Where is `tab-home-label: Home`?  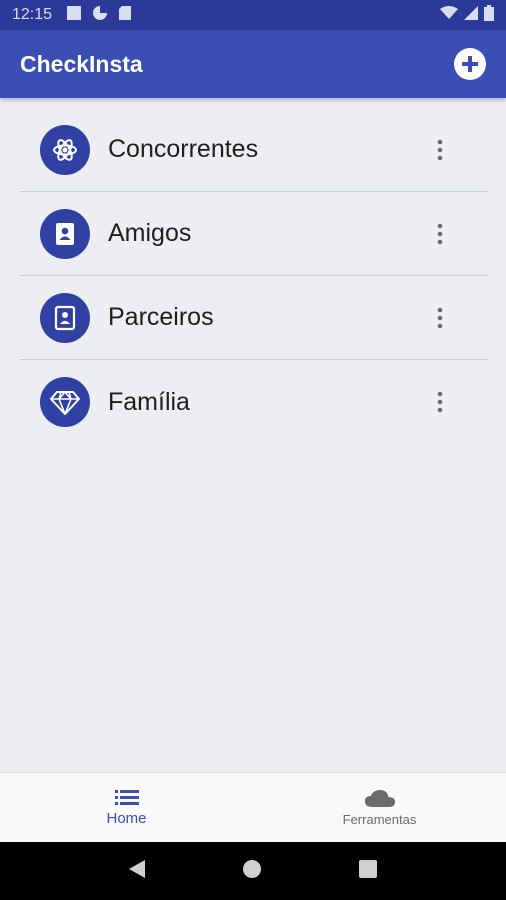
tab-home-label: Home is located at coordinates (126, 818).